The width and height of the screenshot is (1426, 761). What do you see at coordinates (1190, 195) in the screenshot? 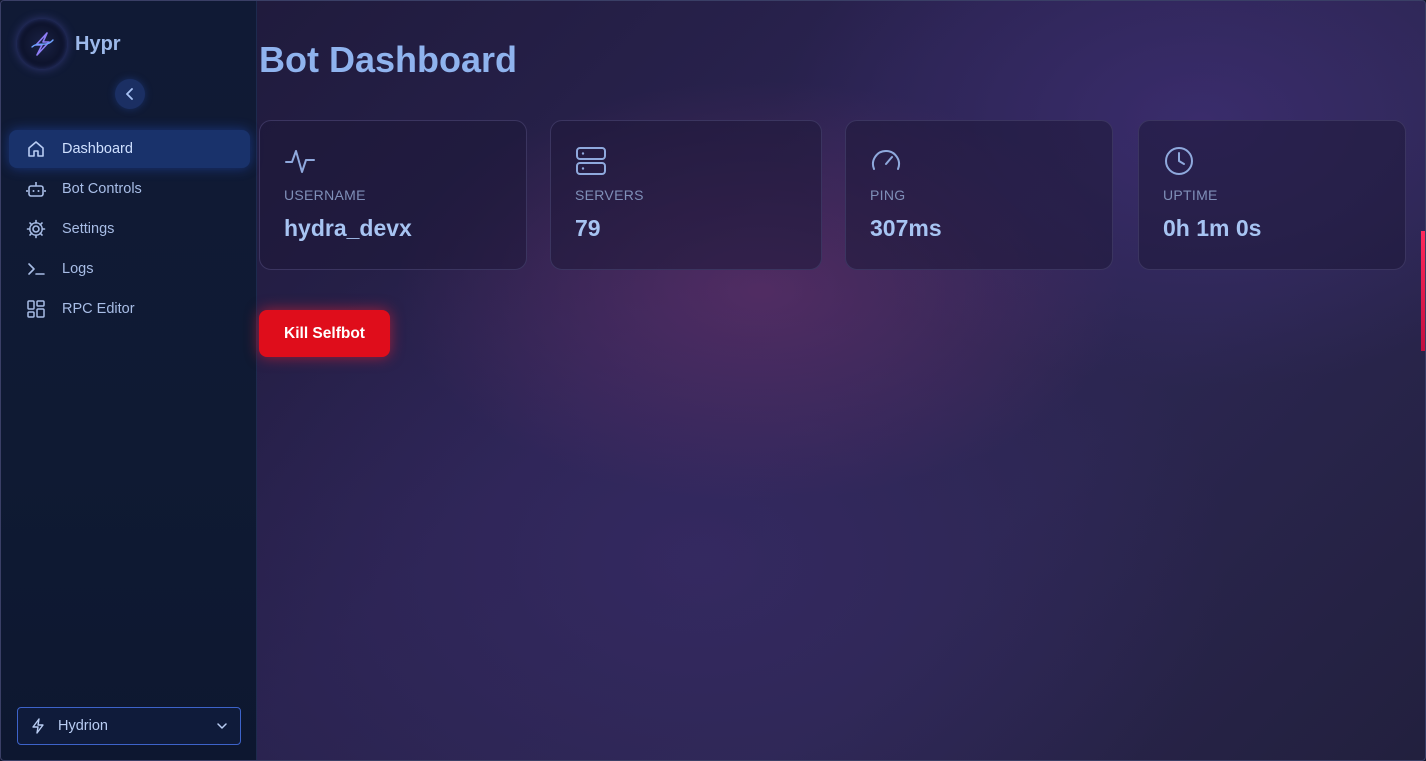
I see `stat-label: UPTIME` at bounding box center [1190, 195].